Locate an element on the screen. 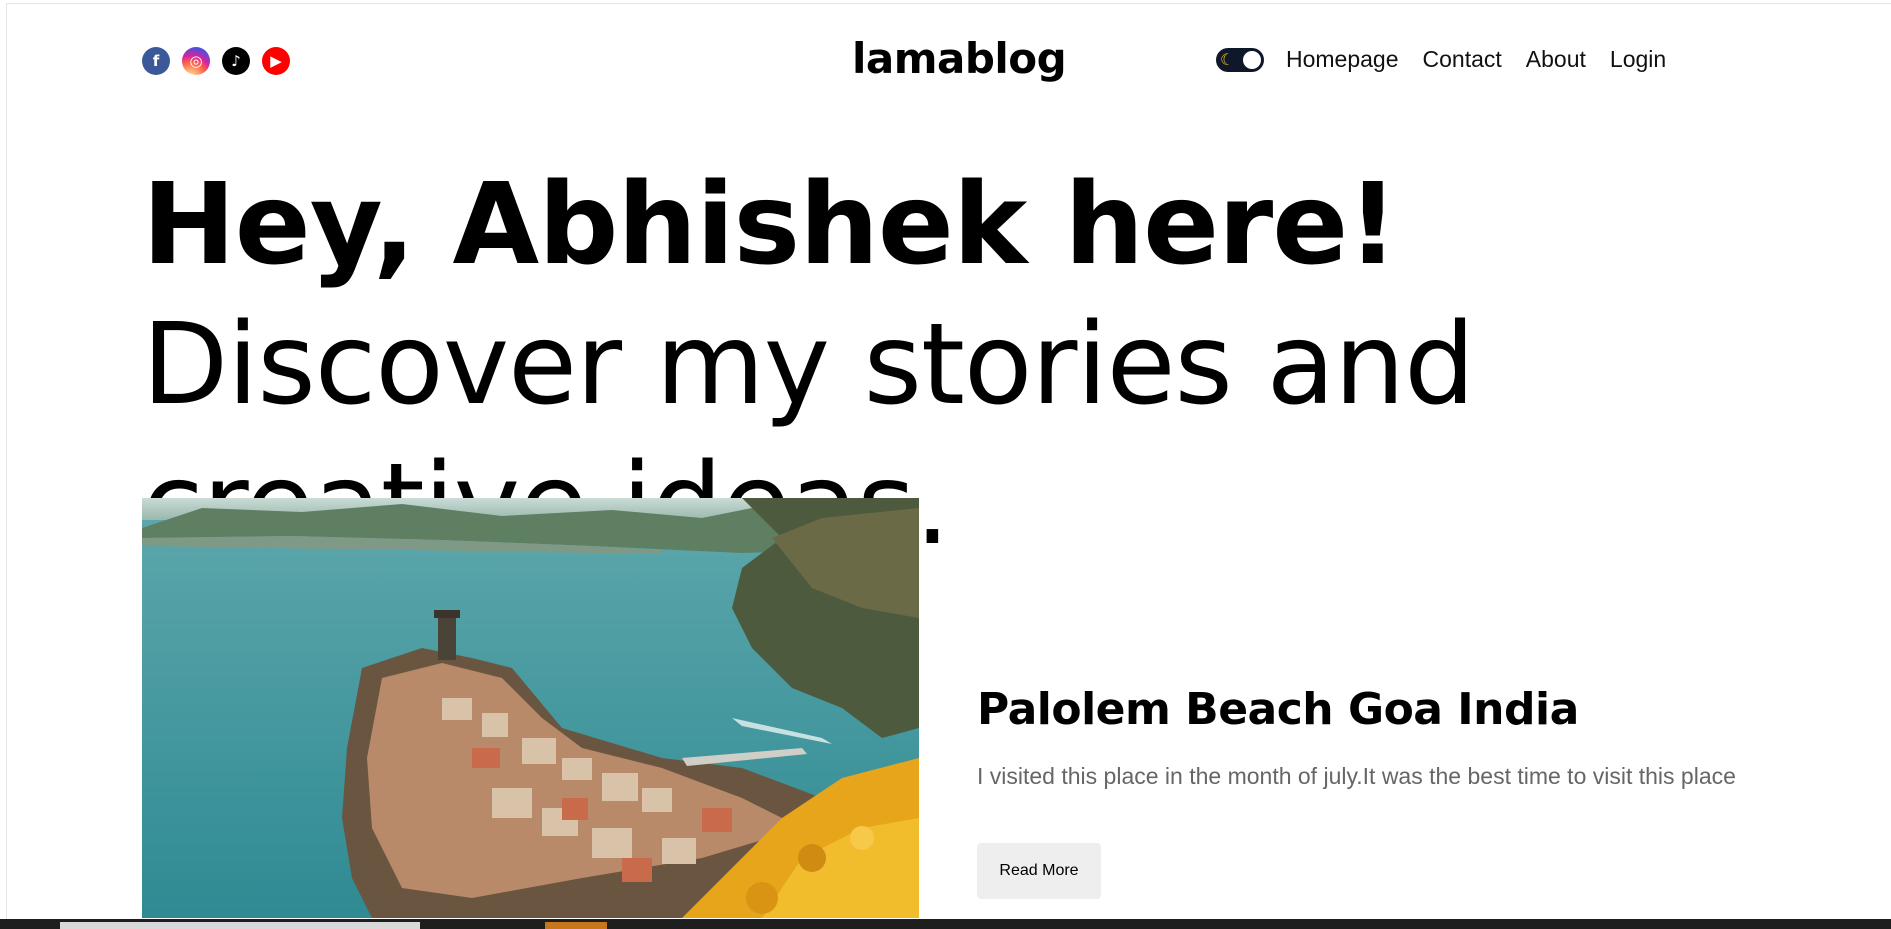 This screenshot has height=929, width=1891. taskbar-strip is located at coordinates (945, 924).